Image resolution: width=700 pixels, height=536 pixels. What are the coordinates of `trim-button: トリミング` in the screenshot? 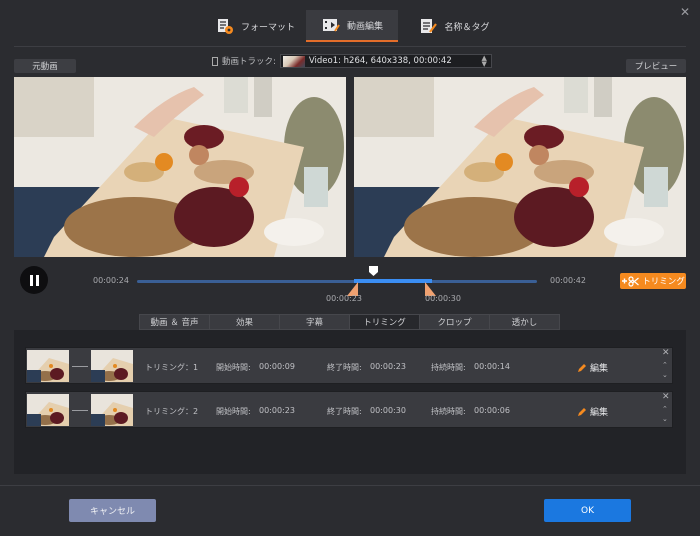 It's located at (653, 281).